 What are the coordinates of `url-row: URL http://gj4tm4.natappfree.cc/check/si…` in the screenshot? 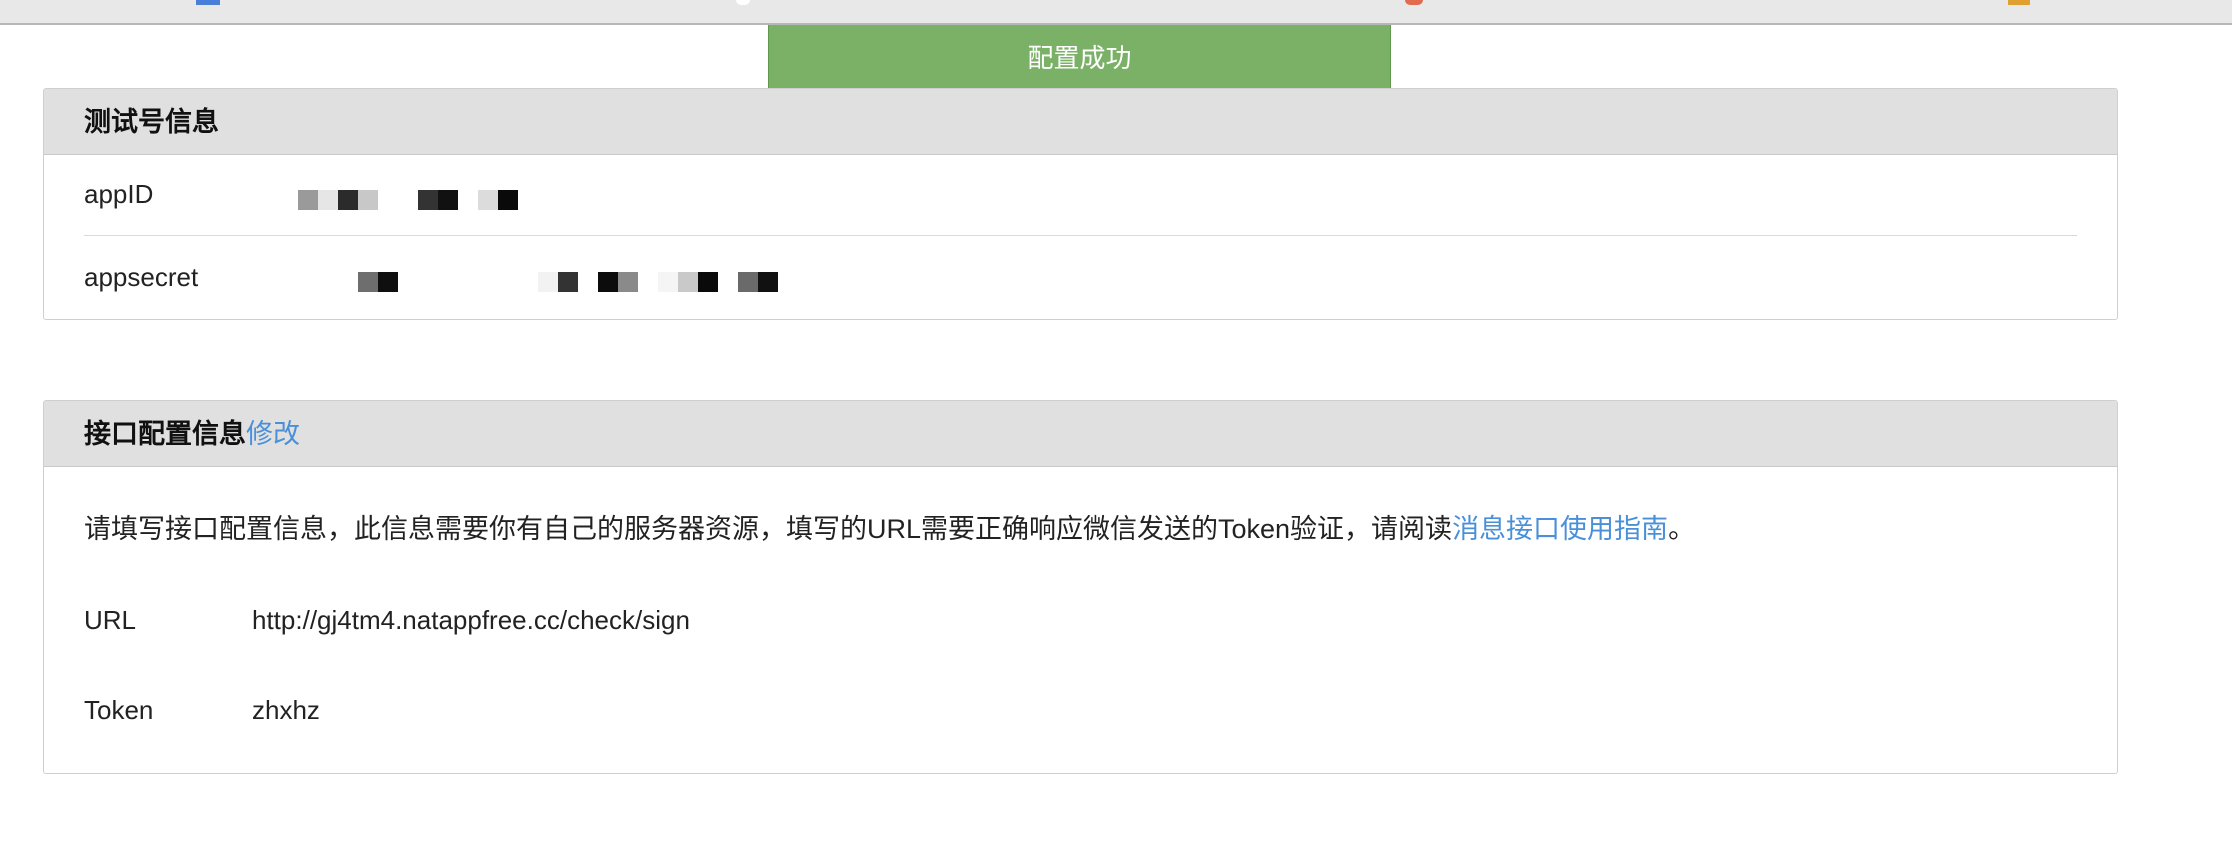 It's located at (1080, 602).